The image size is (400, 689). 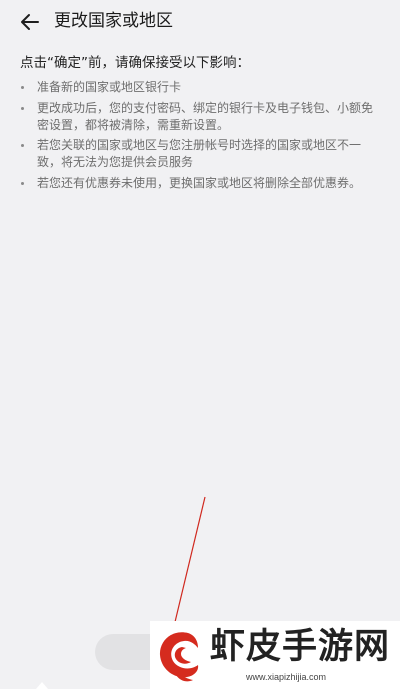 What do you see at coordinates (286, 677) in the screenshot?
I see `watermark-url: www.xiapizhijia.com` at bounding box center [286, 677].